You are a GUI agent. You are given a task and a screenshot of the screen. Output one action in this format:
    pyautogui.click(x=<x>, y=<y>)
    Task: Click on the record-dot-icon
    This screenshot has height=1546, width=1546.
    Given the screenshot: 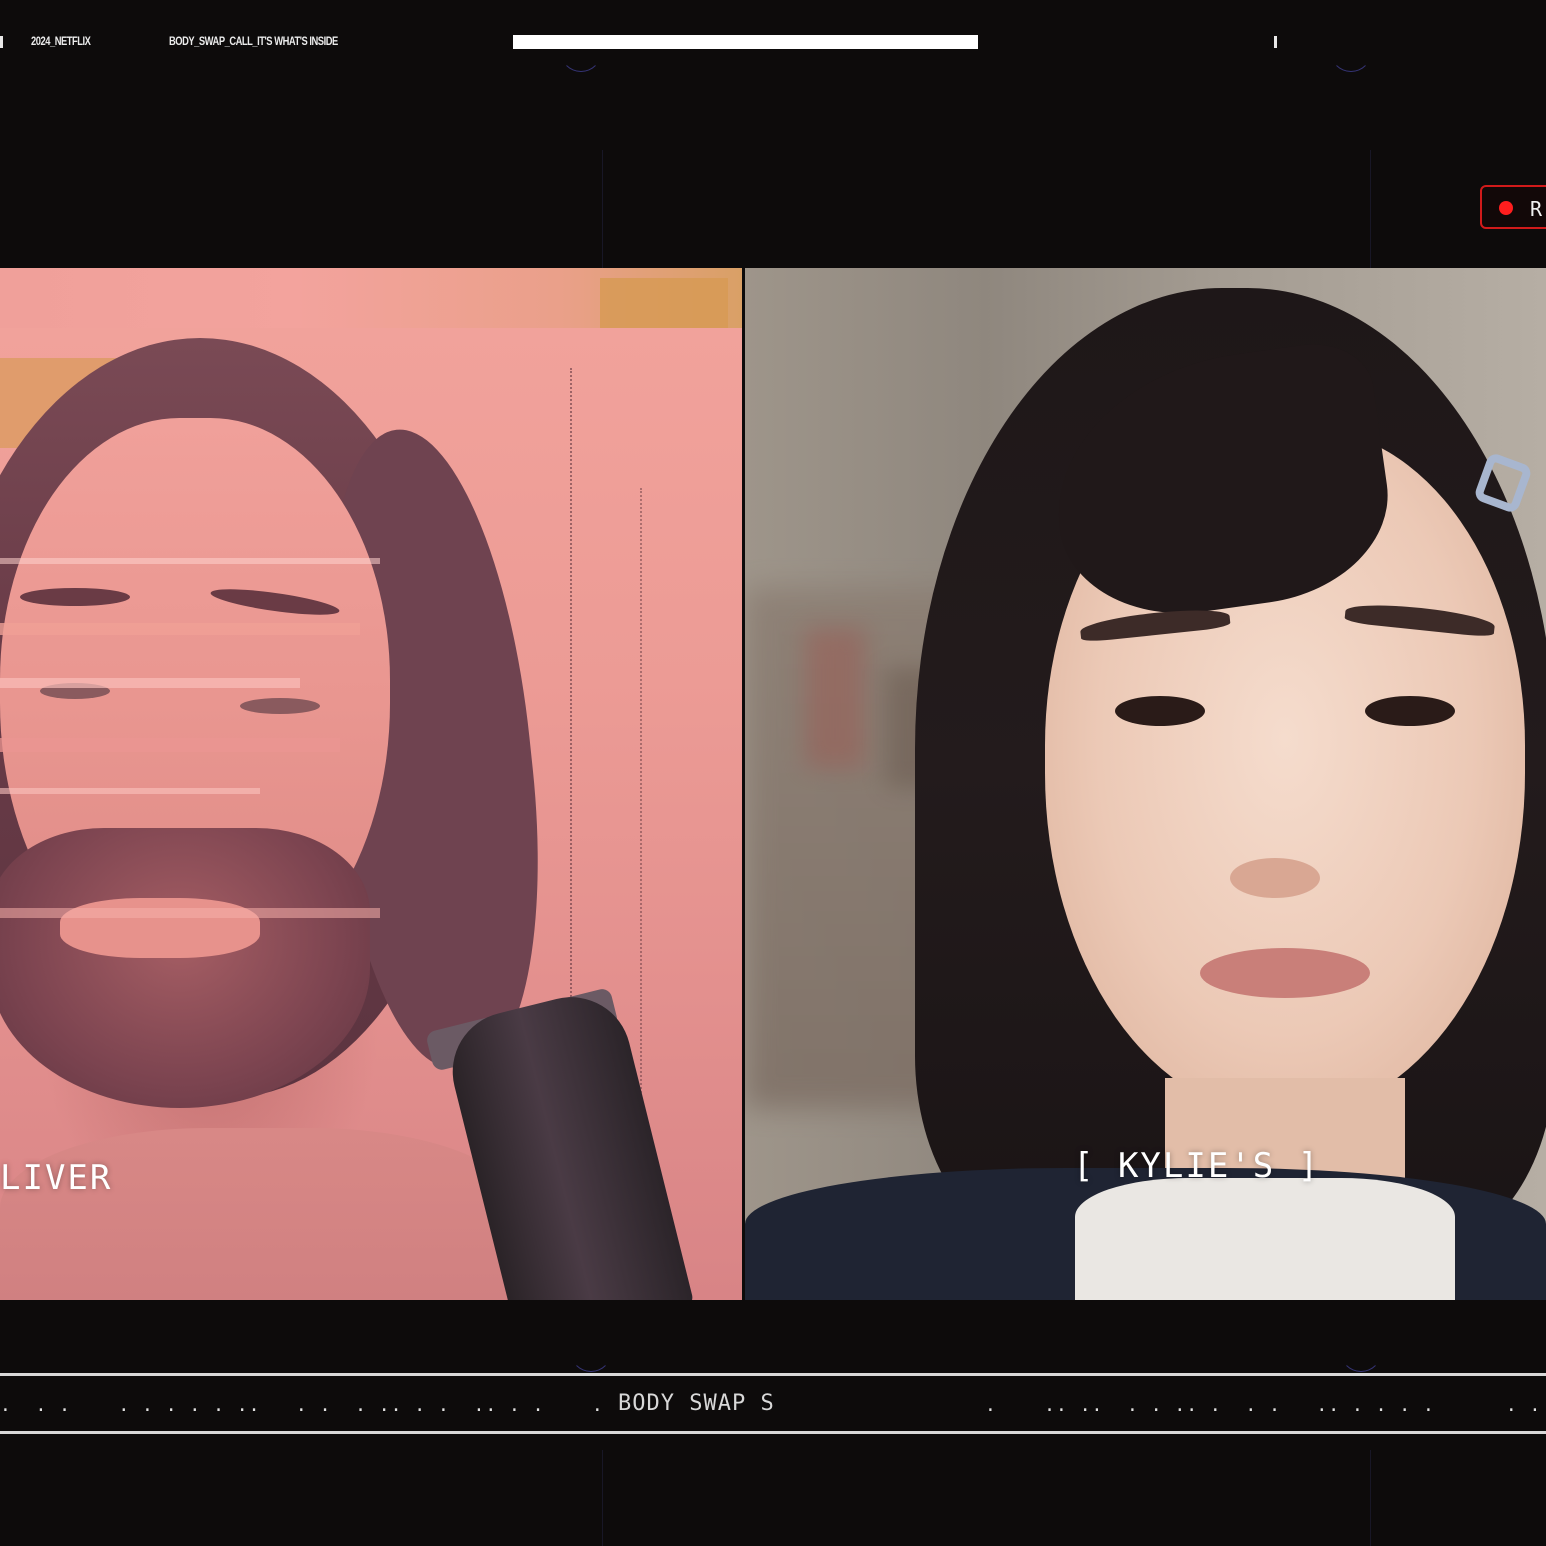 What is the action you would take?
    pyautogui.click(x=1506, y=208)
    